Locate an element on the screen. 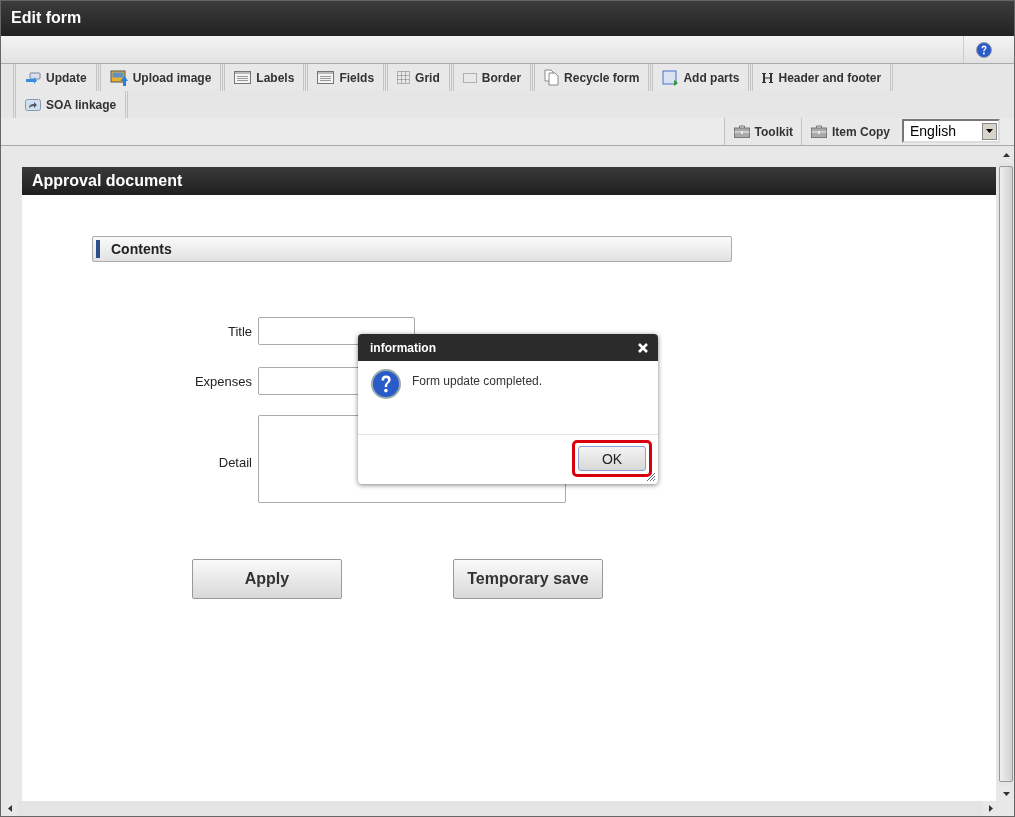  toolbar-tab: Add parts is located at coordinates (701, 77).